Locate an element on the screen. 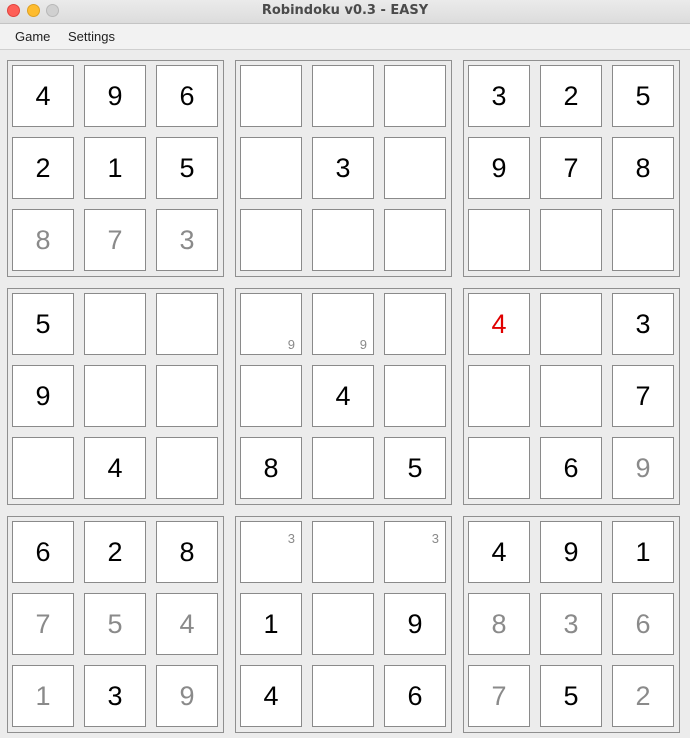 This screenshot has height=738, width=690. menu-game: Game is located at coordinates (32, 36).